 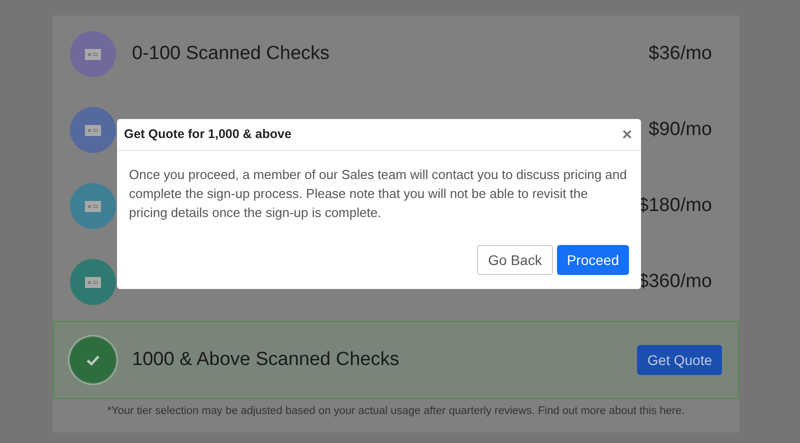 What do you see at coordinates (675, 206) in the screenshot?
I see `tier-price: $180/mo` at bounding box center [675, 206].